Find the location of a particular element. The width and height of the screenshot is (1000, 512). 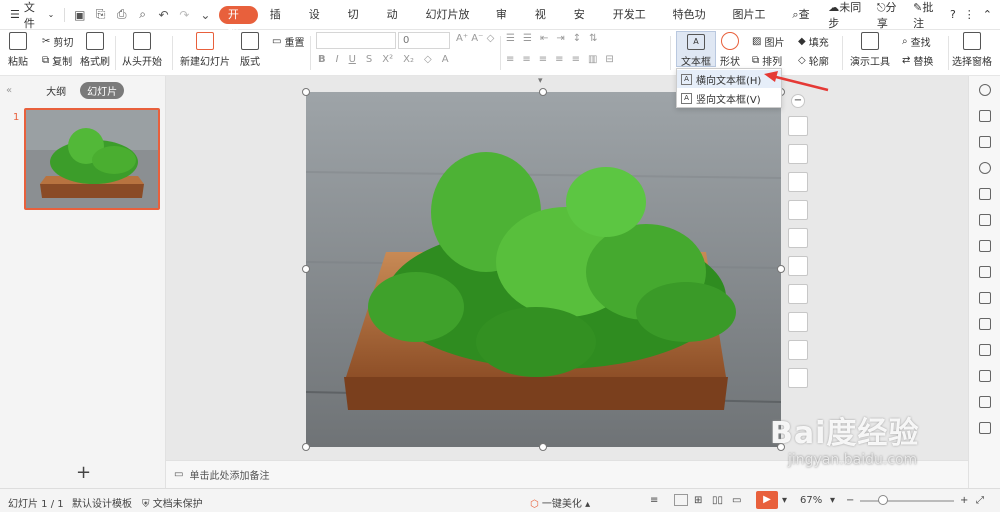

reset-button: ▭ 重置 is located at coordinates (288, 41).